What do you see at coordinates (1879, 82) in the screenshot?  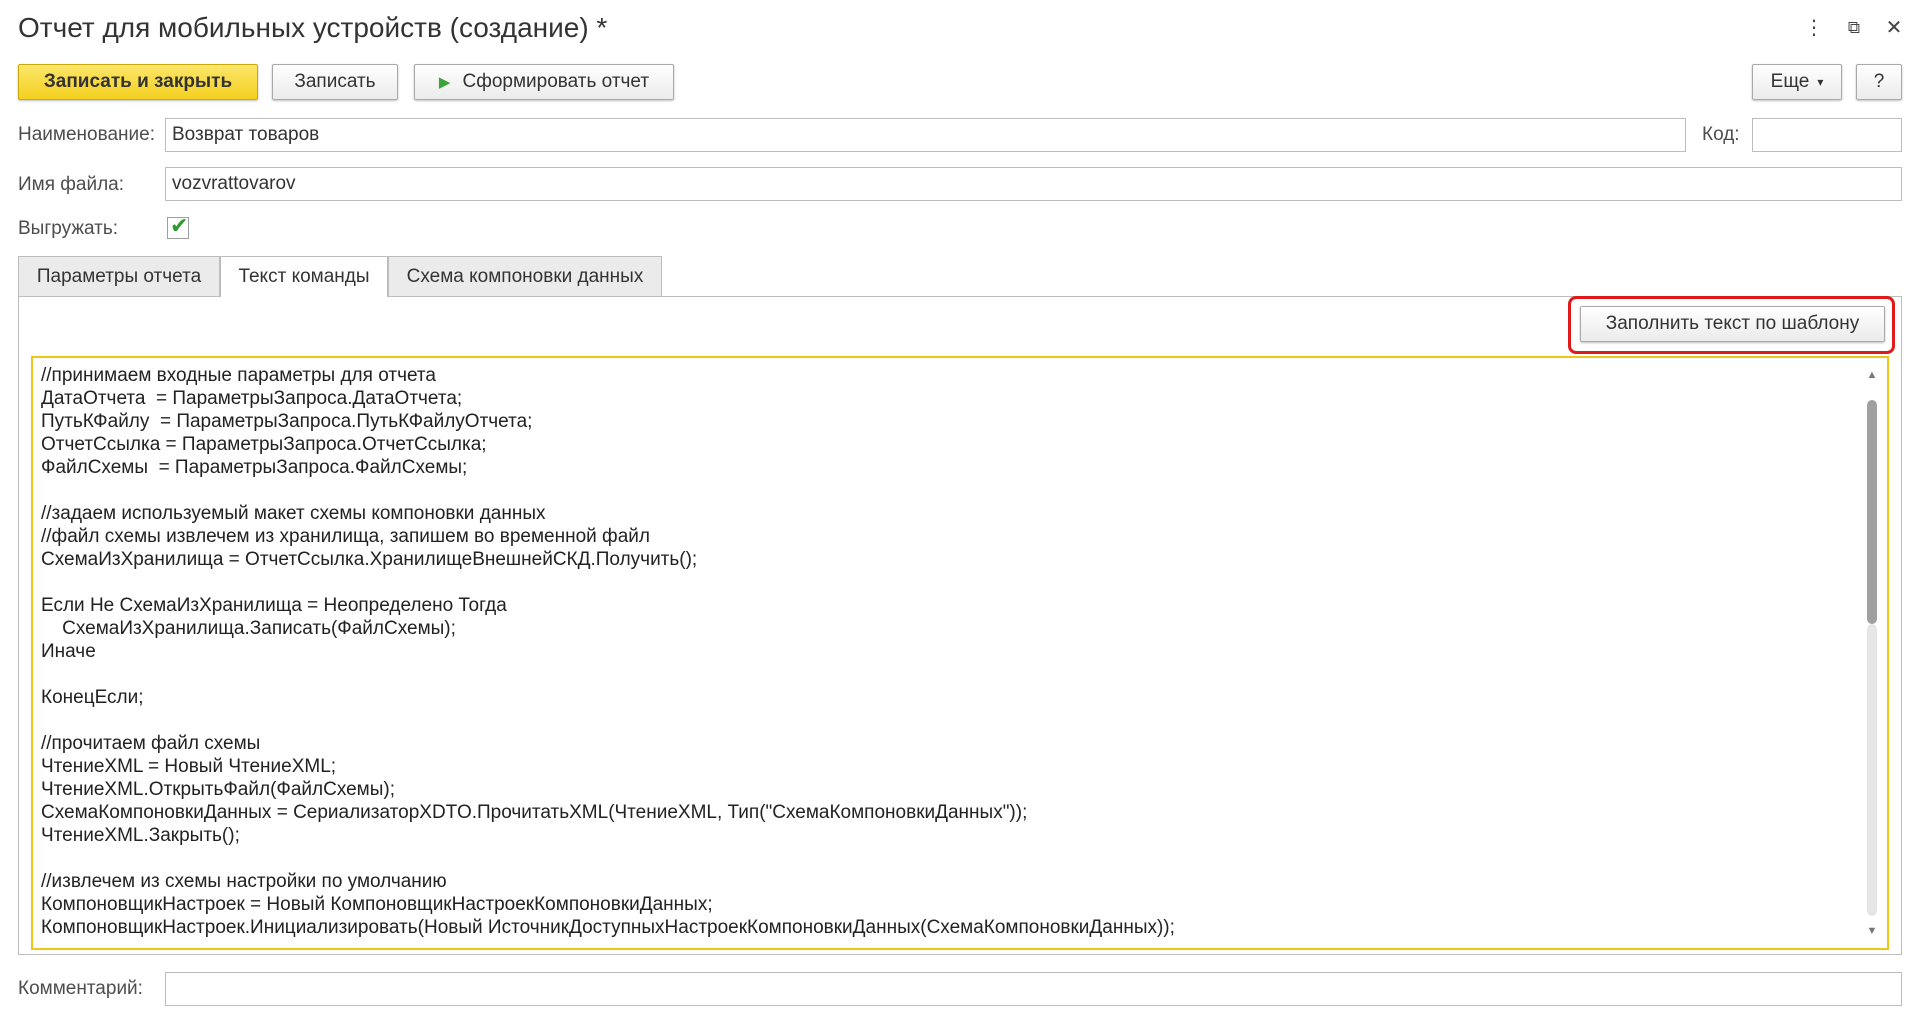 I see `help-button: ?` at bounding box center [1879, 82].